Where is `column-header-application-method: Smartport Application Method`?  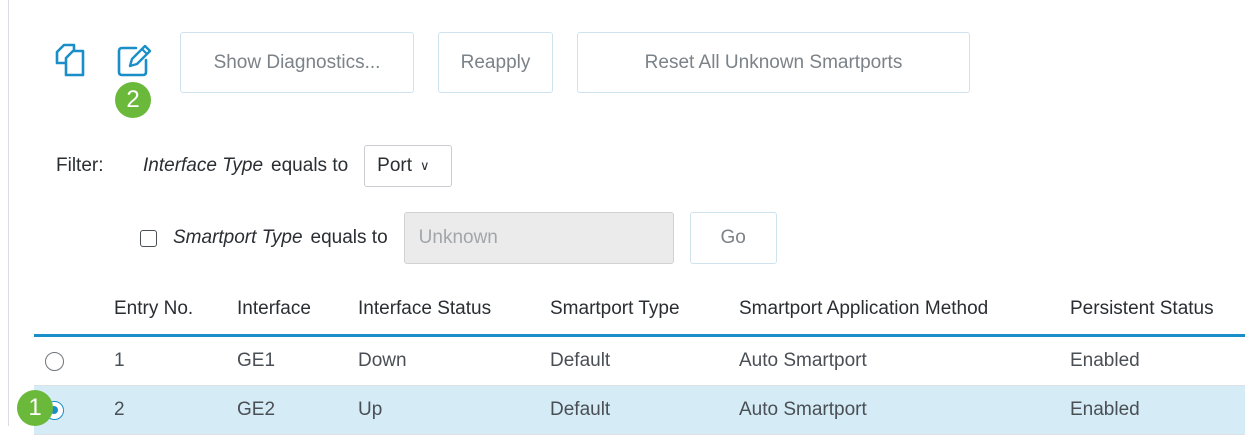
column-header-application-method: Smartport Application Method is located at coordinates (864, 308).